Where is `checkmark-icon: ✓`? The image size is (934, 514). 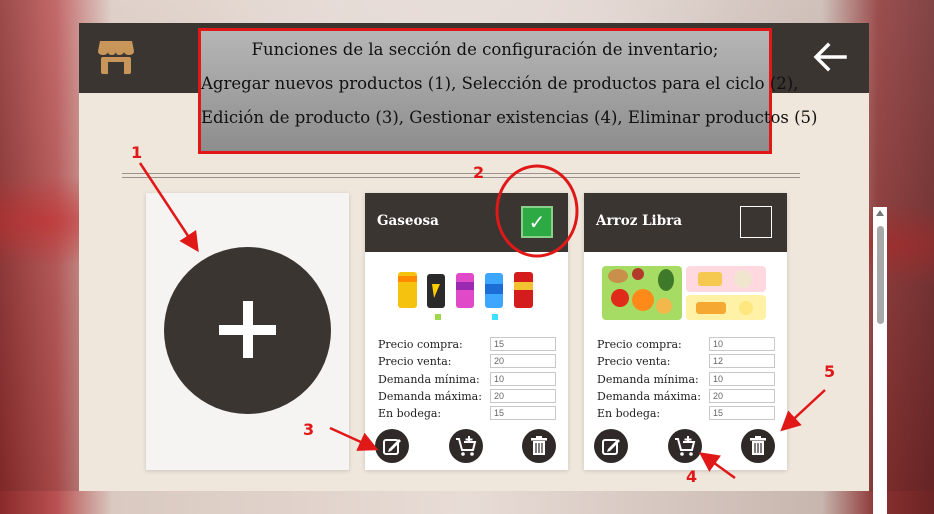
checkmark-icon: ✓ is located at coordinates (537, 222).